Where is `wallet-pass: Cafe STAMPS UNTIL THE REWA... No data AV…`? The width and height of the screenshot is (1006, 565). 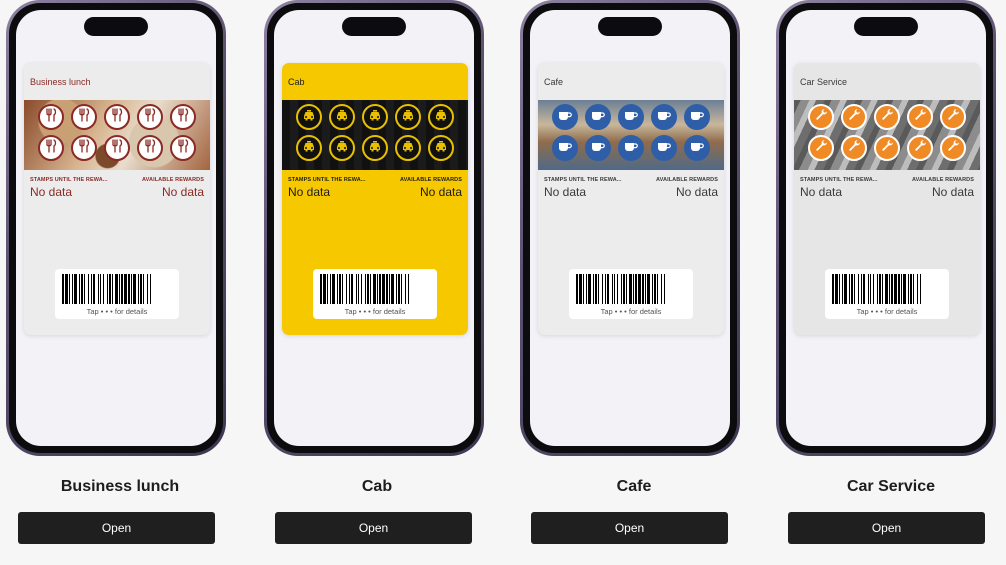 wallet-pass: Cafe STAMPS UNTIL THE REWA... No data AV… is located at coordinates (631, 199).